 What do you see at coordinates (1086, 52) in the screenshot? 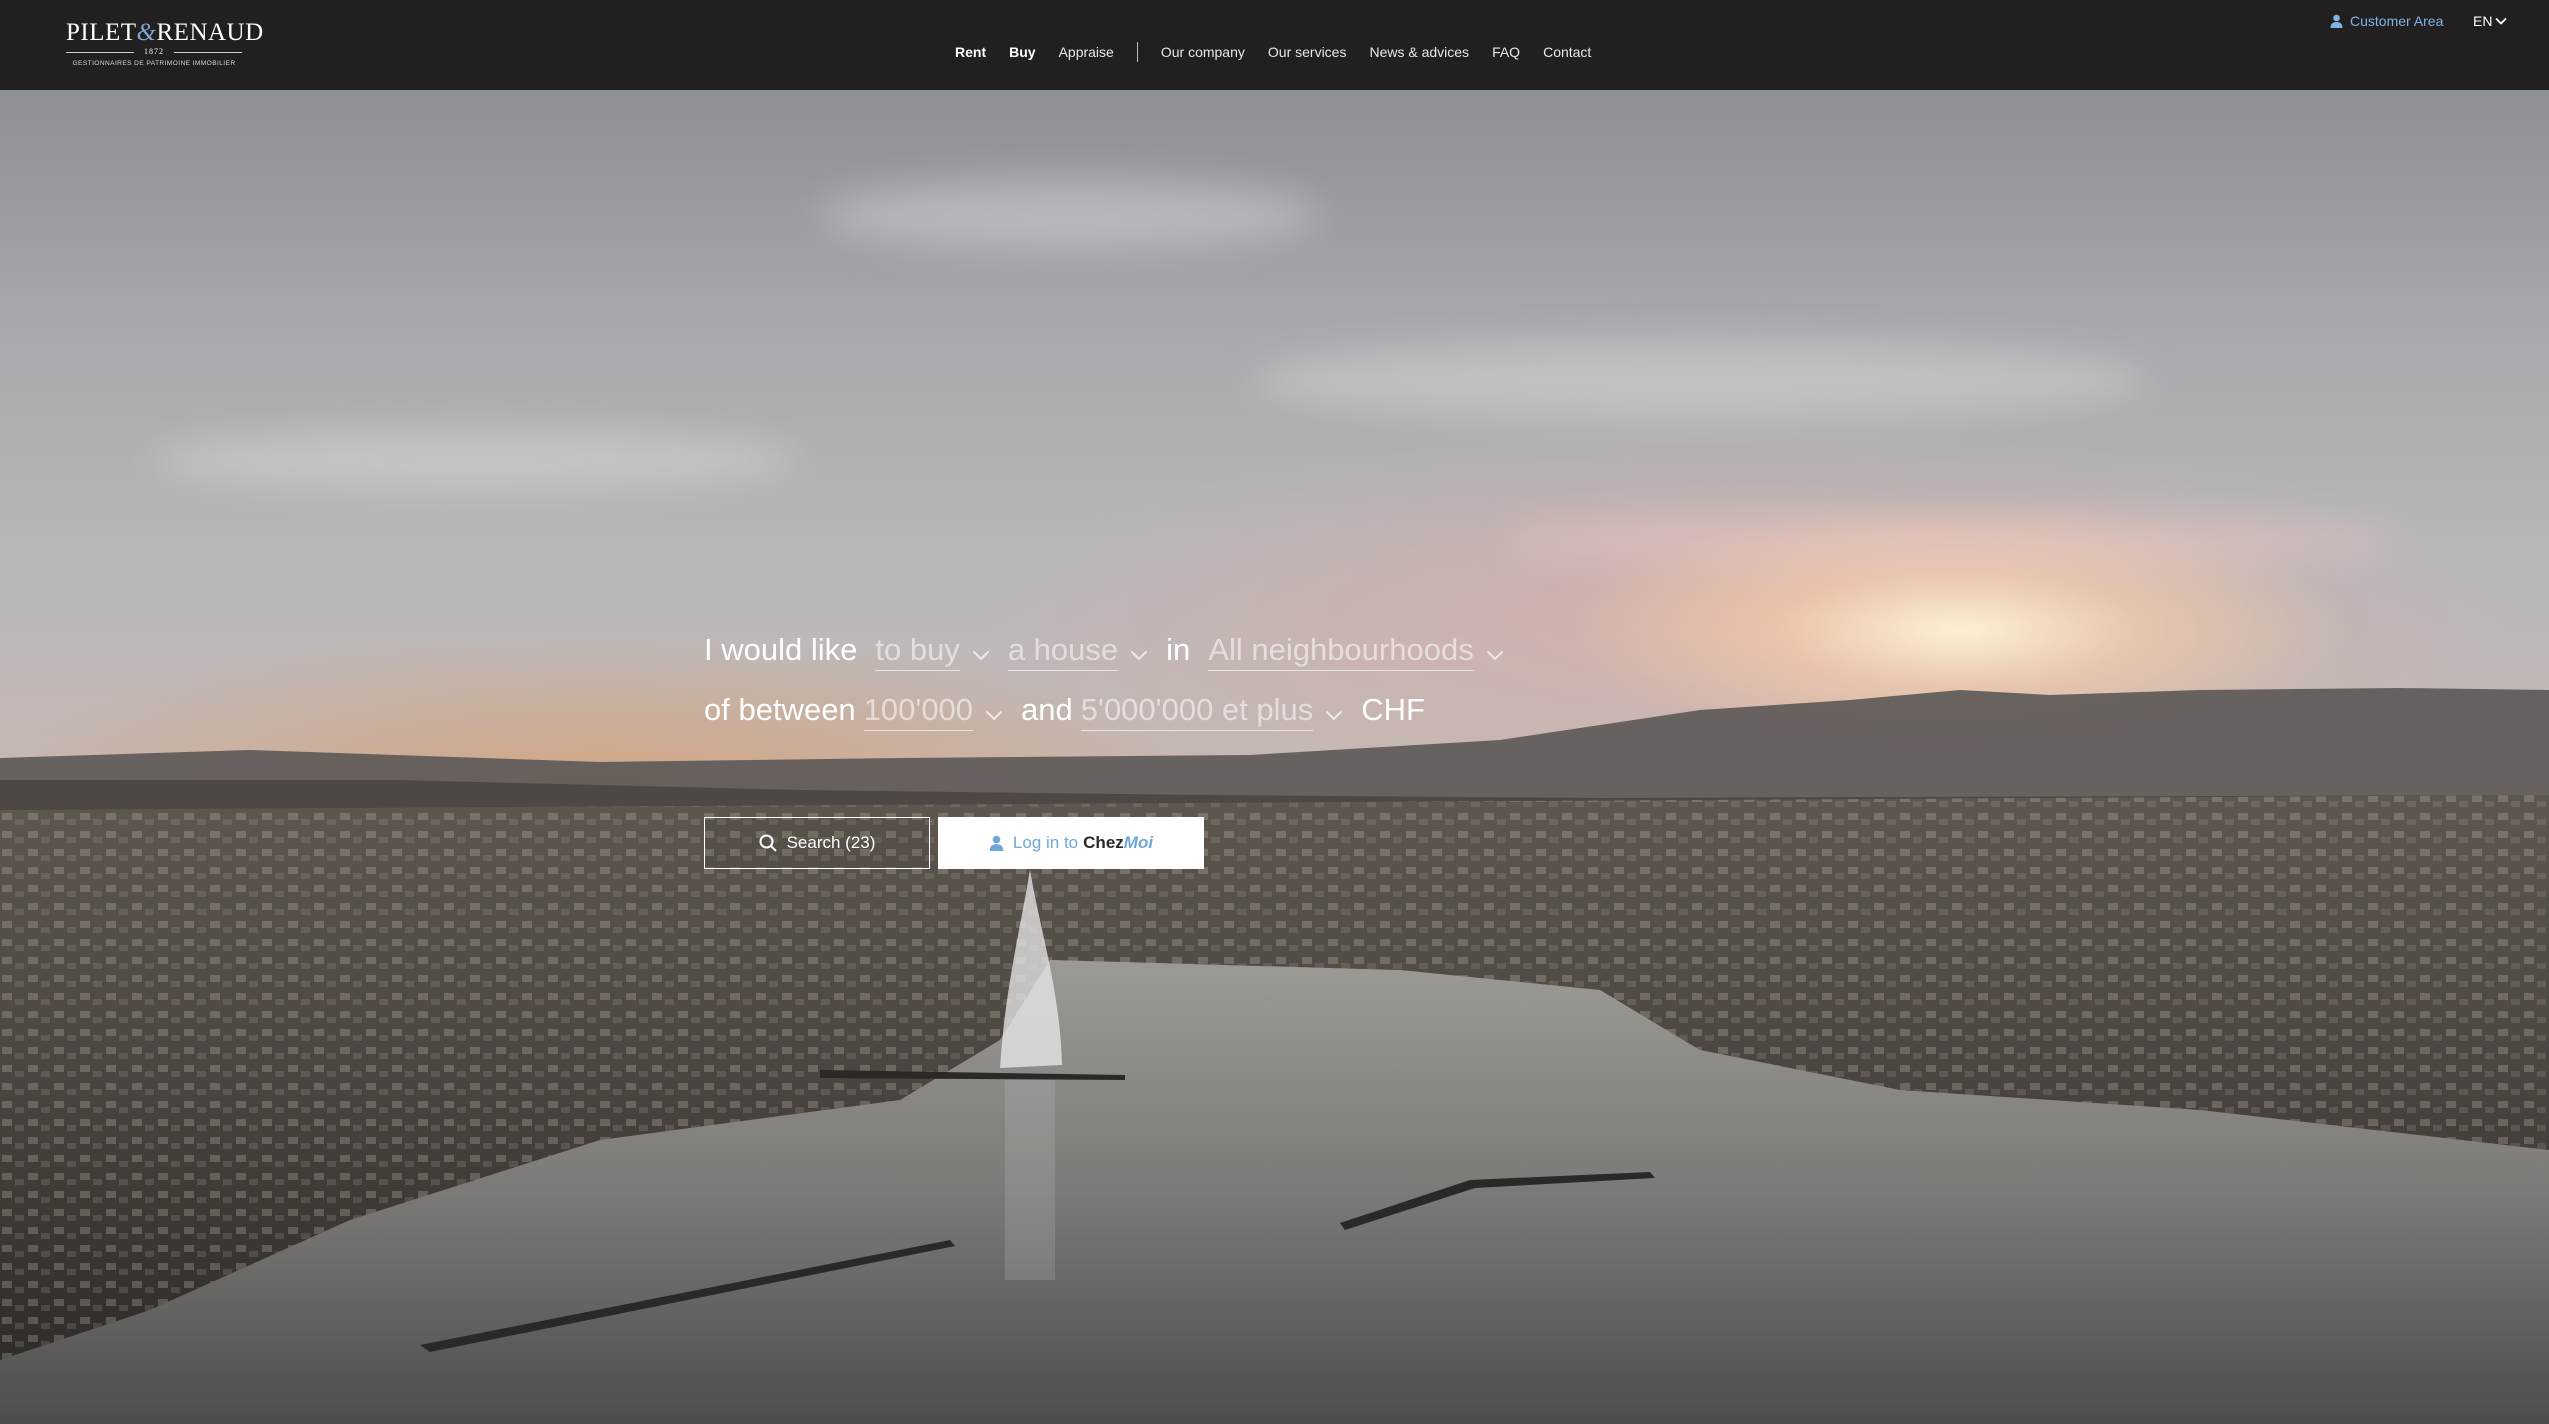
I see `nav-appraise: Appraise` at bounding box center [1086, 52].